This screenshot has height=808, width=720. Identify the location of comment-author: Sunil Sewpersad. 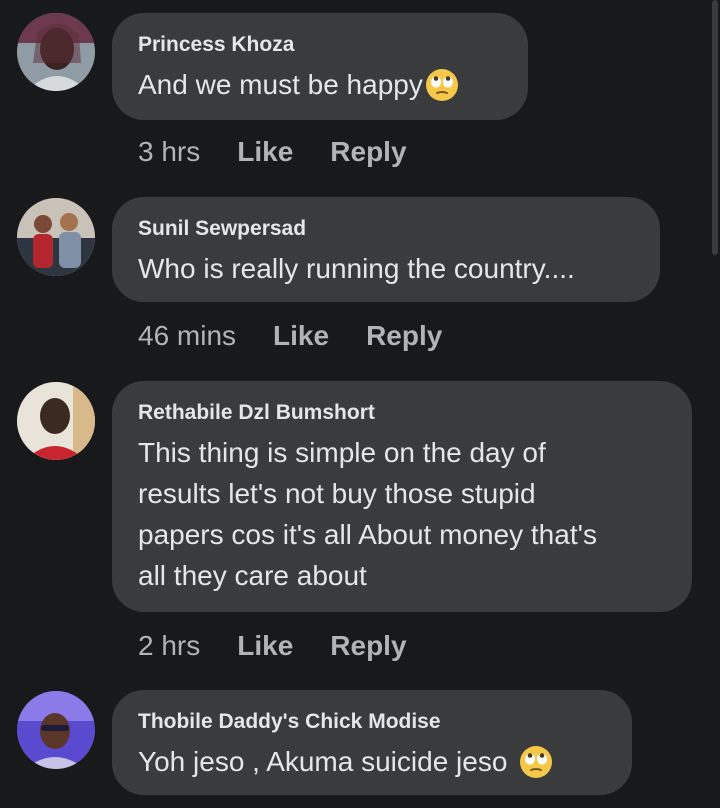
(386, 229).